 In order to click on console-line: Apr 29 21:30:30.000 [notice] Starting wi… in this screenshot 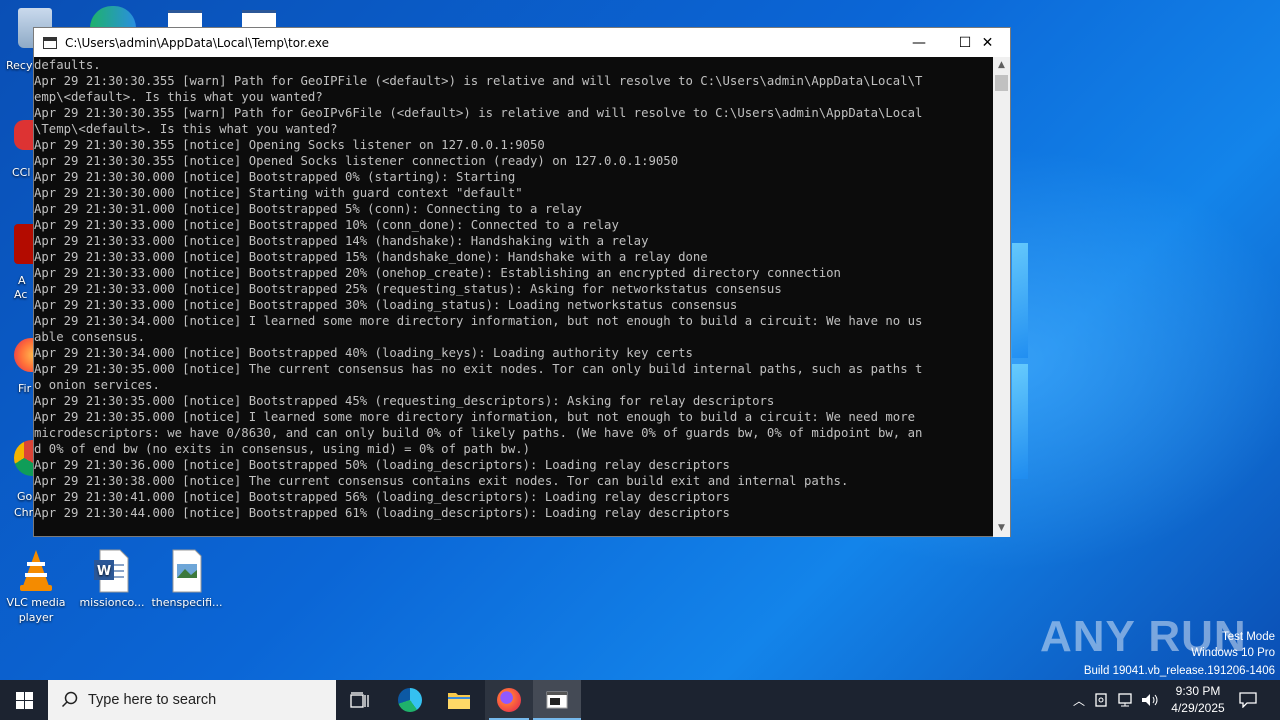, I will do `click(278, 193)`.